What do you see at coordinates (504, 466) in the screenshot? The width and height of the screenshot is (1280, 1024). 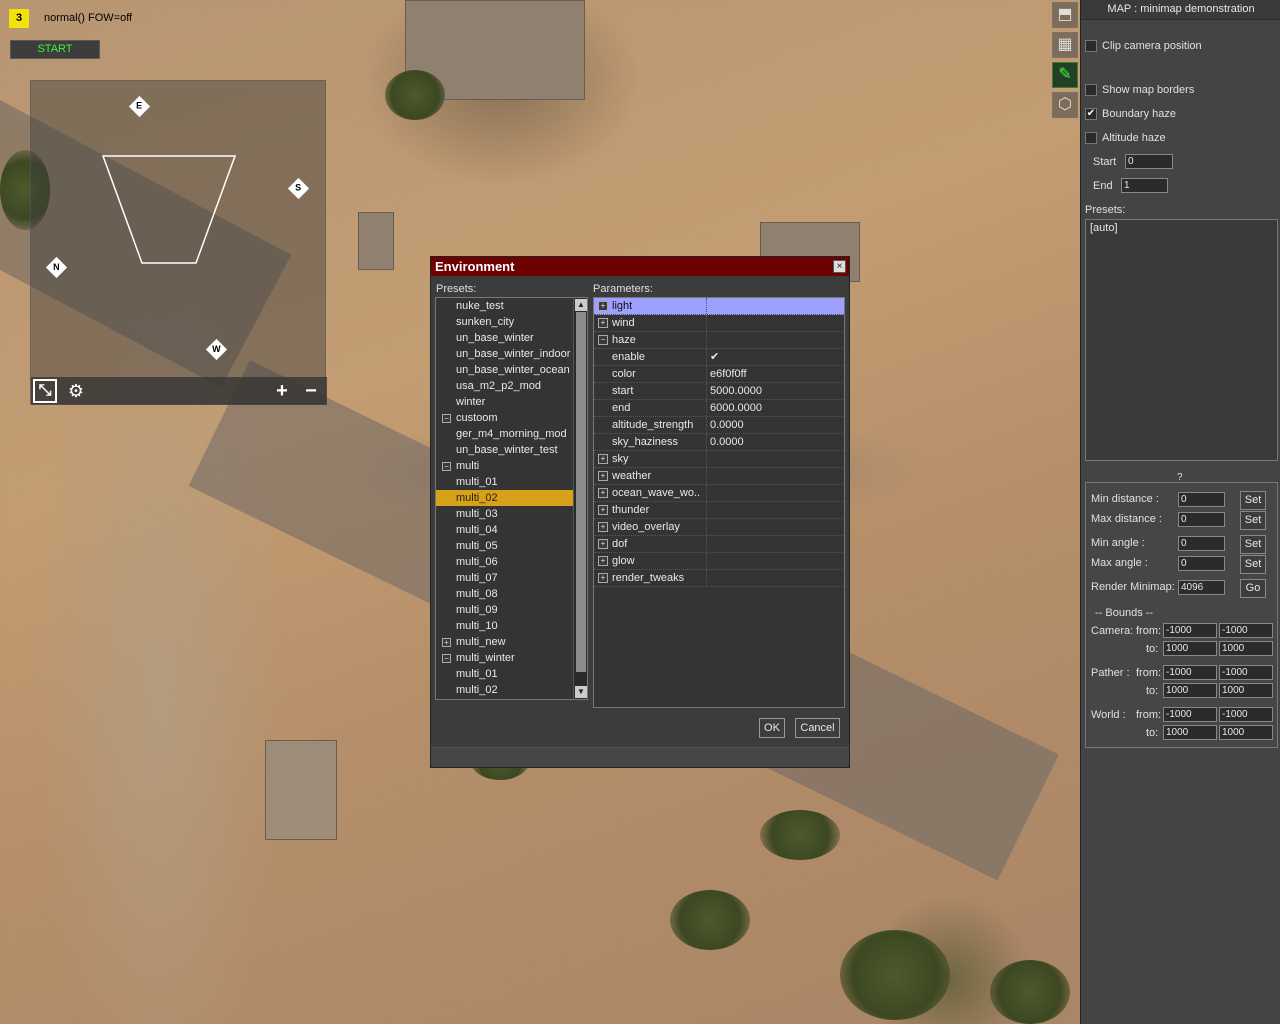 I see `tree-item: − multi` at bounding box center [504, 466].